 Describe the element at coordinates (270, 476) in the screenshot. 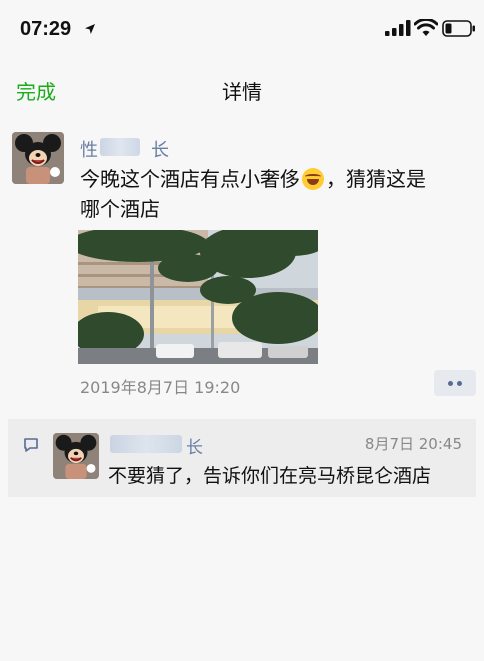

I see `comment-text: 不要猜了，告诉你们在亮马桥昆仑酒店` at that location.